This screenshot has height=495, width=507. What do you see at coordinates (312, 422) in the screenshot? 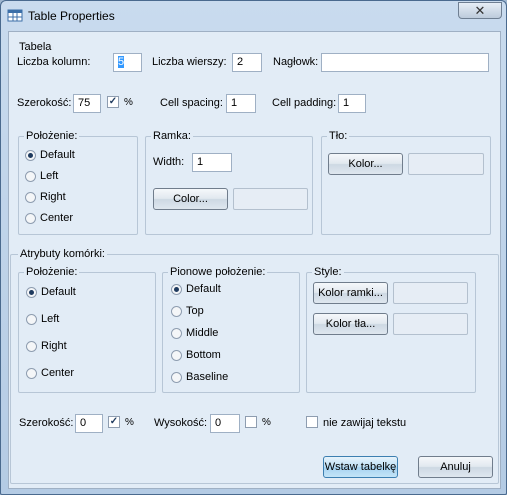
I see `nowrap-checkbox` at bounding box center [312, 422].